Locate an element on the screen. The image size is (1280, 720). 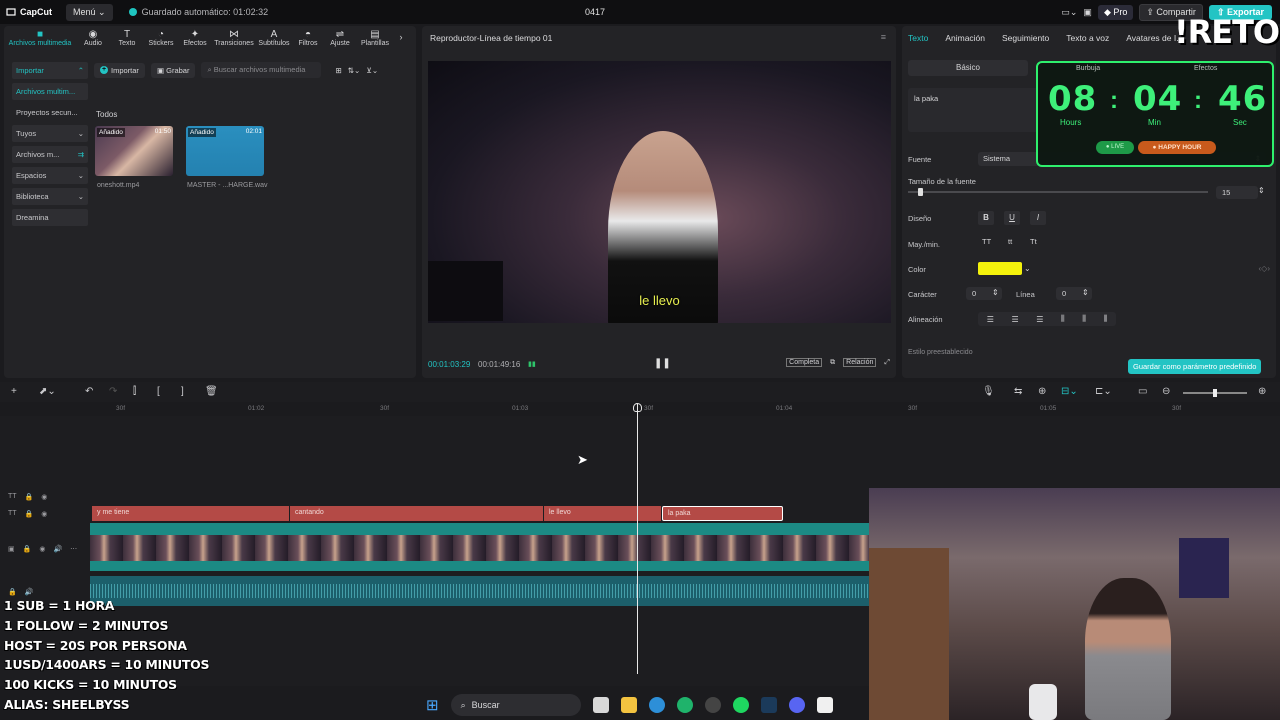
nav-dreamina: Dreamina is located at coordinates (50, 217).